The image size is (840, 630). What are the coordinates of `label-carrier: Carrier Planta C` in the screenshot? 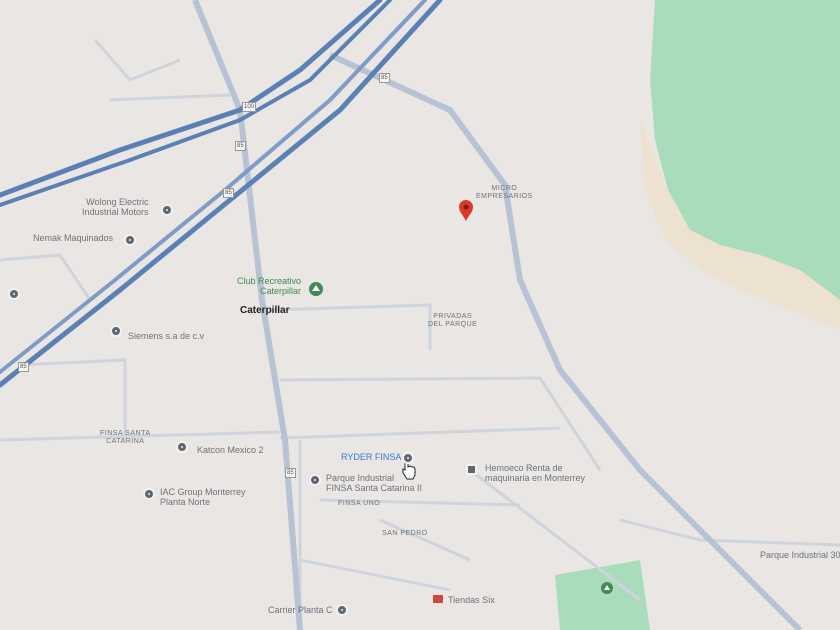 It's located at (300, 610).